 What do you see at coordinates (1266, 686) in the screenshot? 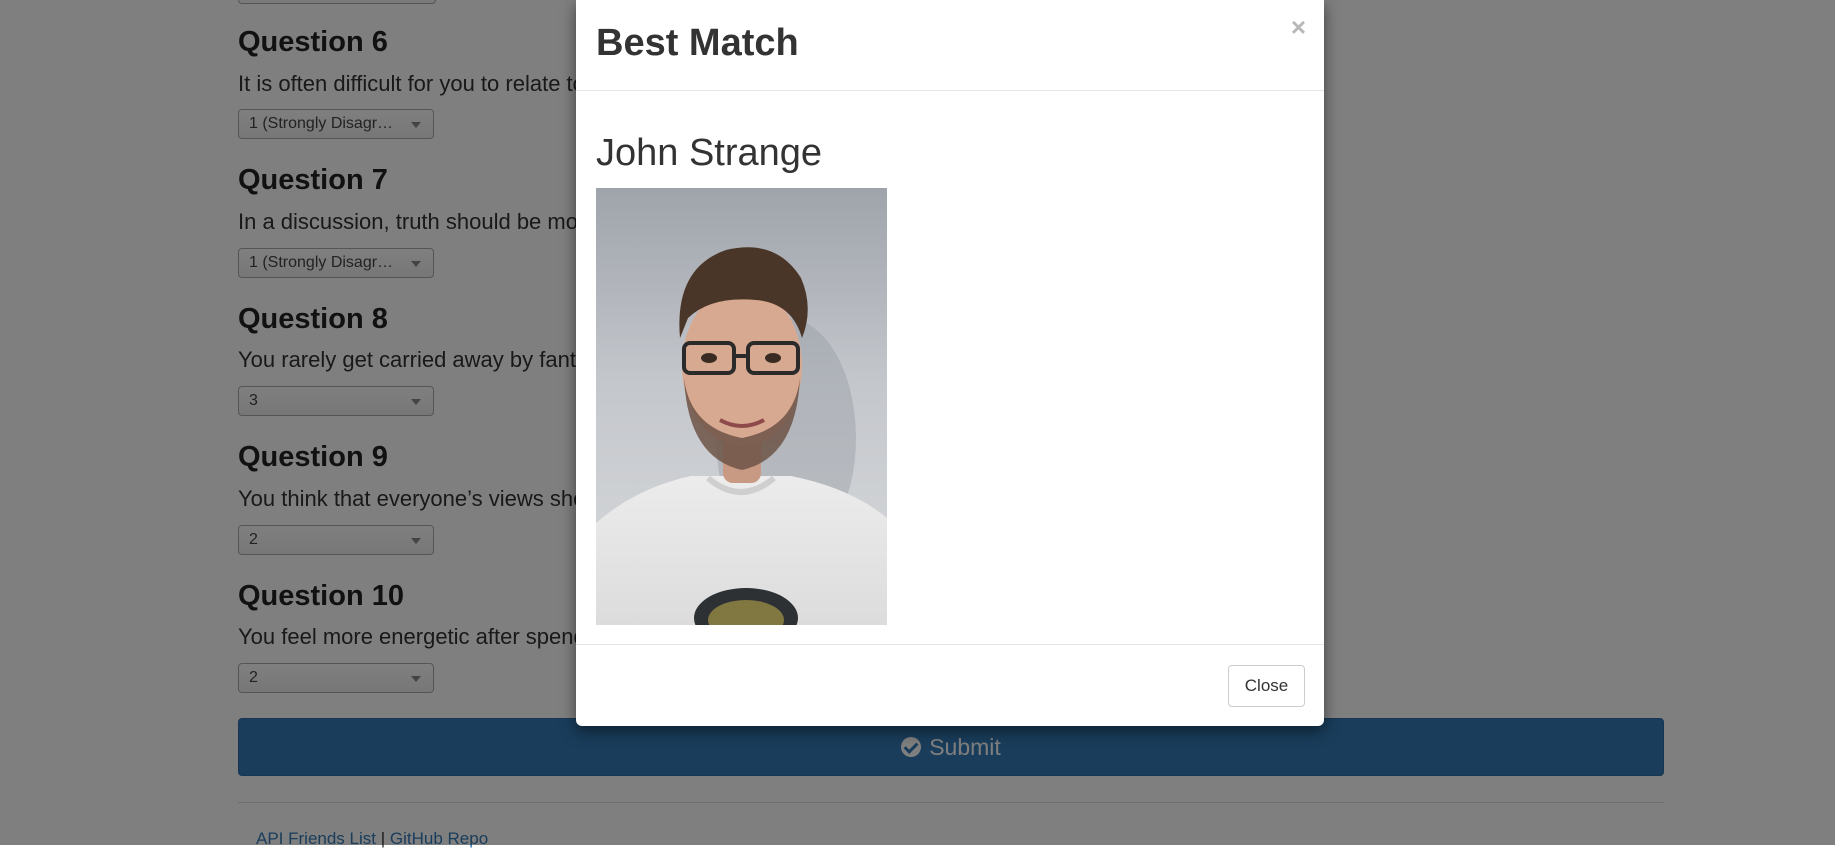
I see `close-button: Close` at bounding box center [1266, 686].